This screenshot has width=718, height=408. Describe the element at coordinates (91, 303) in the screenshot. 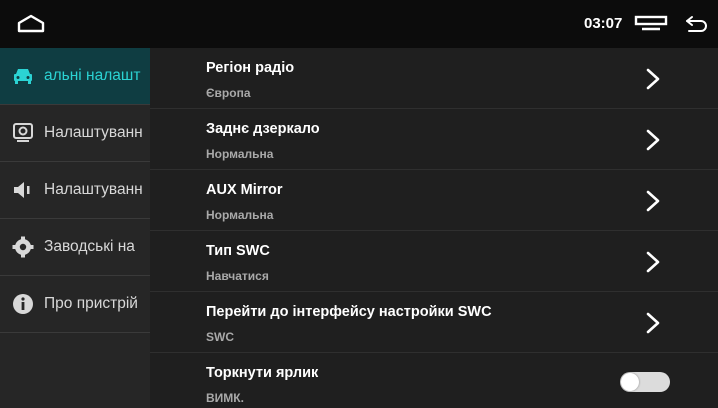

I see `sidebar-item-label: Про пристрій` at that location.